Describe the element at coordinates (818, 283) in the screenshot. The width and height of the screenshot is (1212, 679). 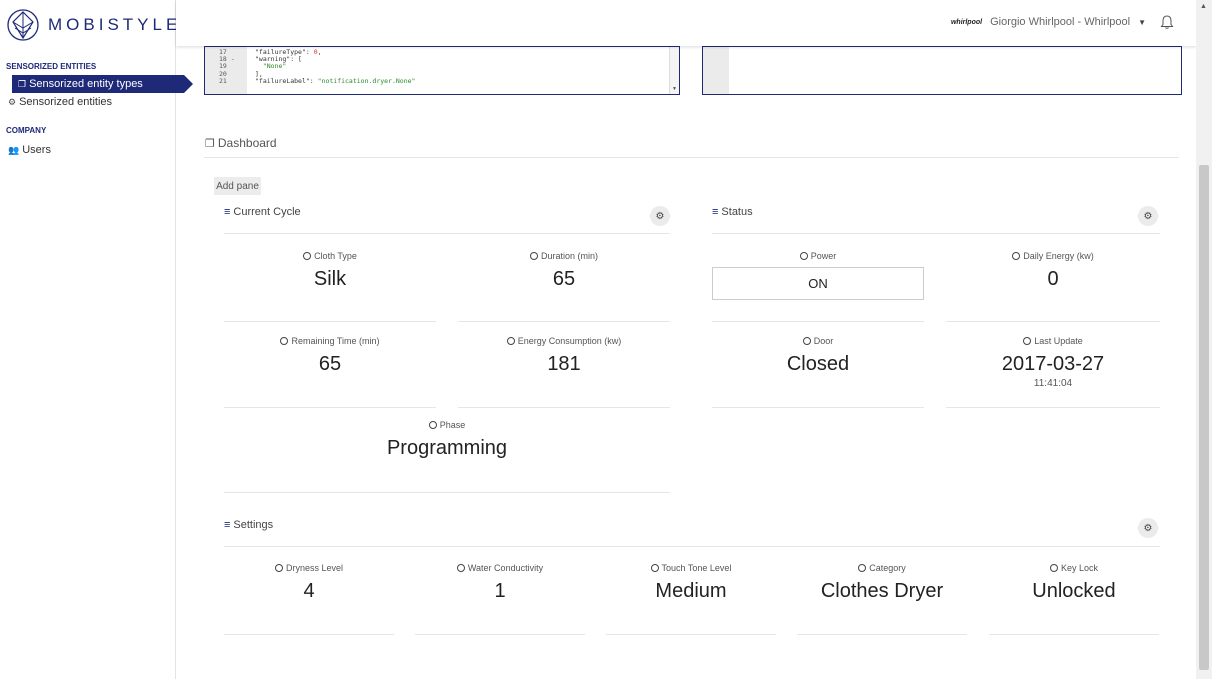
I see `power-toggle: ON` at that location.